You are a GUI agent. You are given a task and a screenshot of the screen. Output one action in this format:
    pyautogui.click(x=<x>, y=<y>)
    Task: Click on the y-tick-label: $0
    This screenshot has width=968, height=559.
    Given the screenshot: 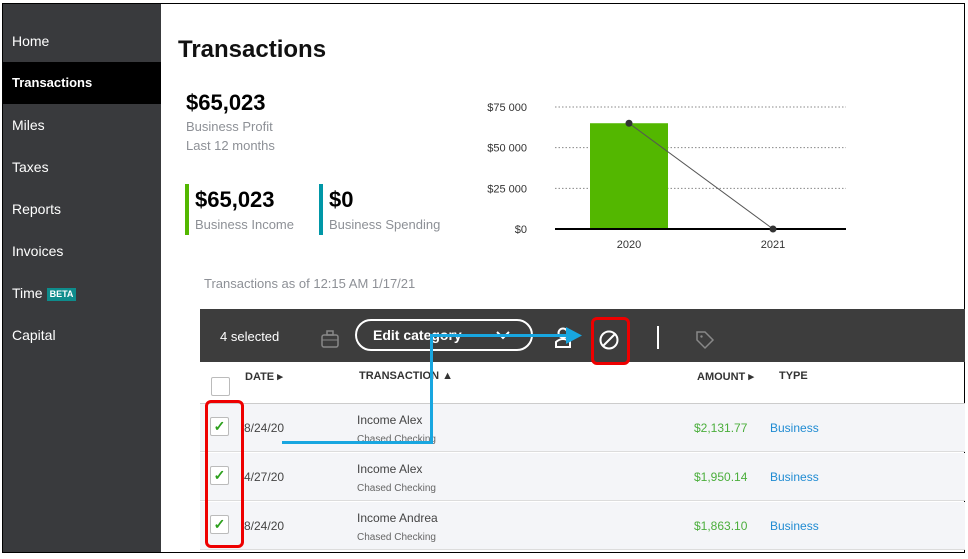 What is the action you would take?
    pyautogui.click(x=521, y=230)
    